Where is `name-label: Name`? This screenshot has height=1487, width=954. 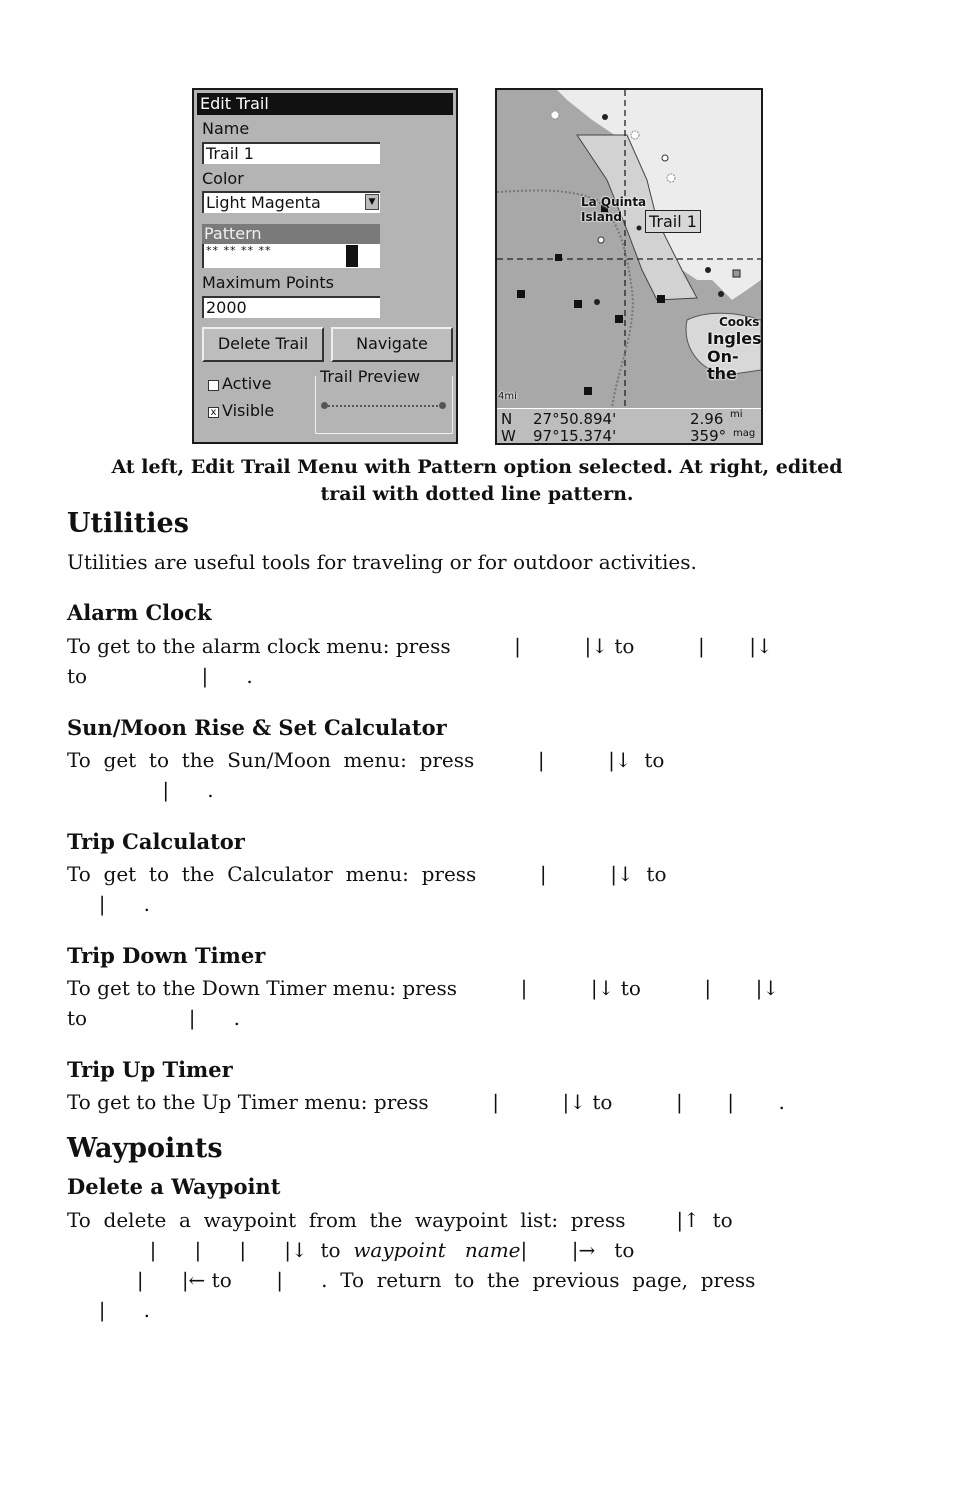
name-label: Name is located at coordinates (226, 128).